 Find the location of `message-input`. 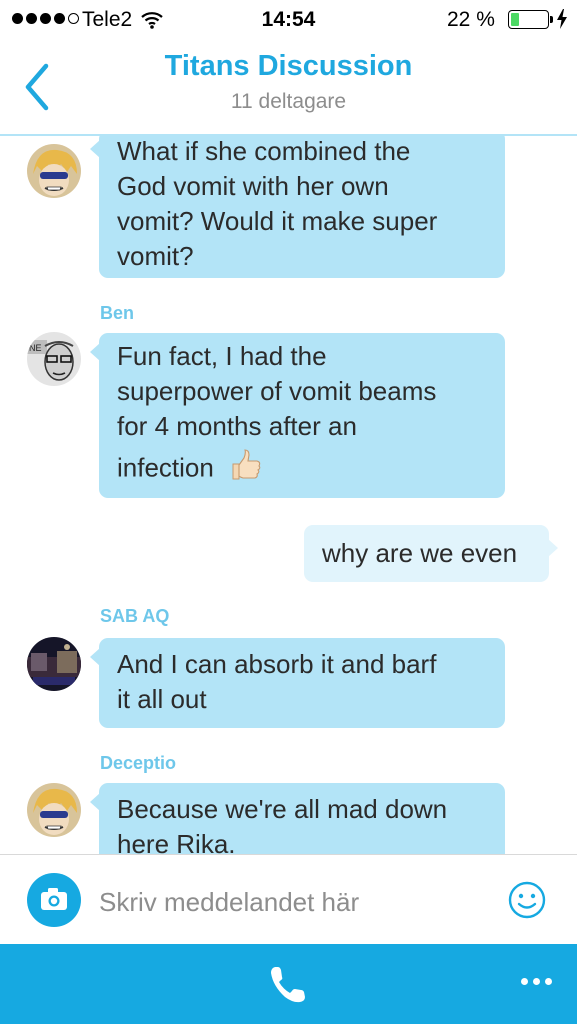

message-input is located at coordinates (294, 902).